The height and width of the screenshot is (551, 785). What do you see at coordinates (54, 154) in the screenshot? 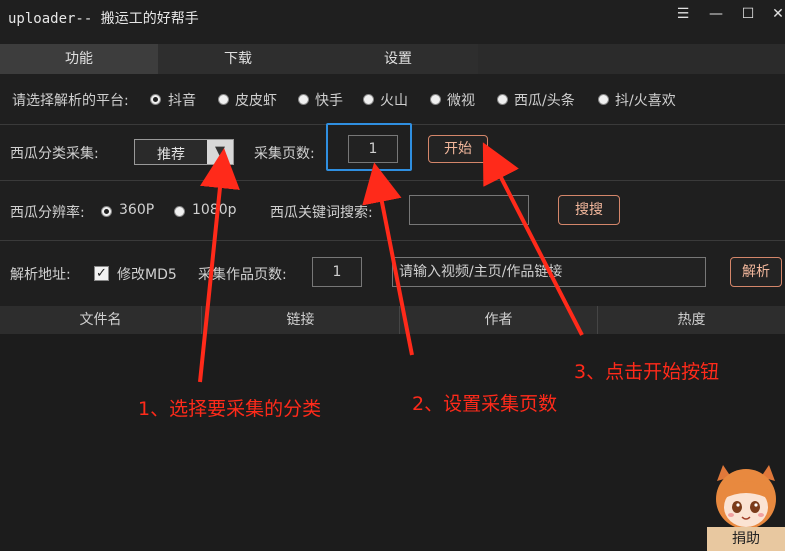
I see `xigua-category-label: 西瓜分类采集:` at bounding box center [54, 154].